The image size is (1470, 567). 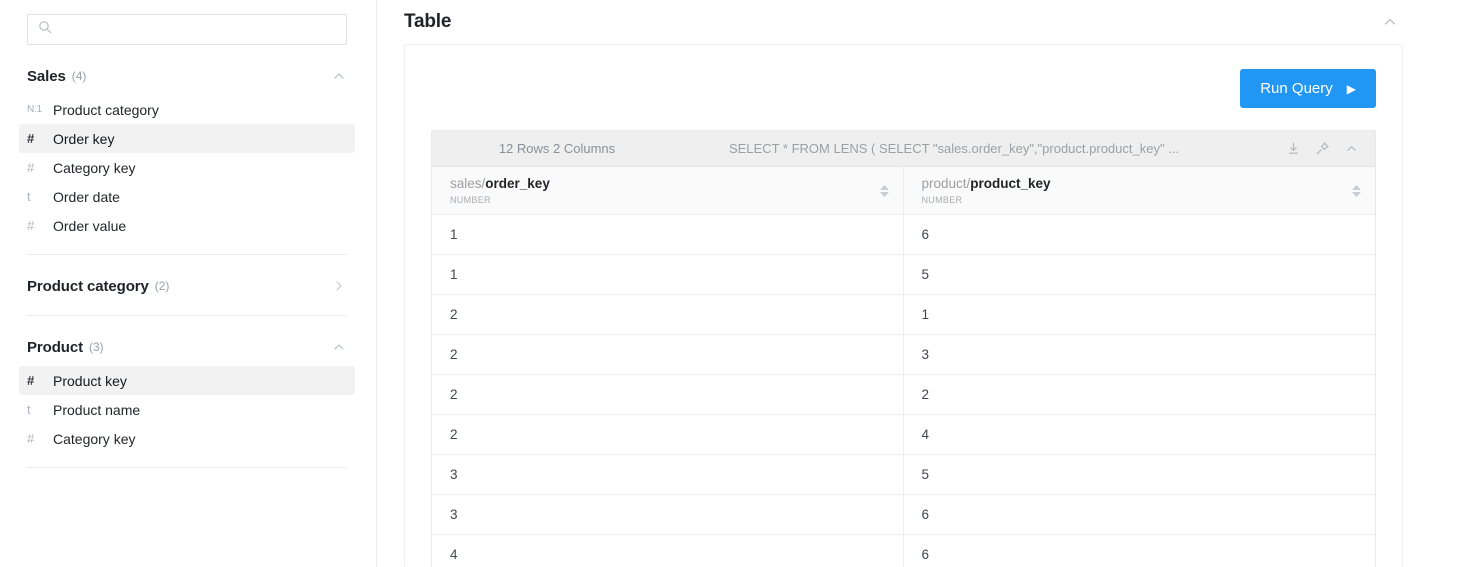 I want to click on column-header-text: sales/order_key NUMBER, so click(x=500, y=191).